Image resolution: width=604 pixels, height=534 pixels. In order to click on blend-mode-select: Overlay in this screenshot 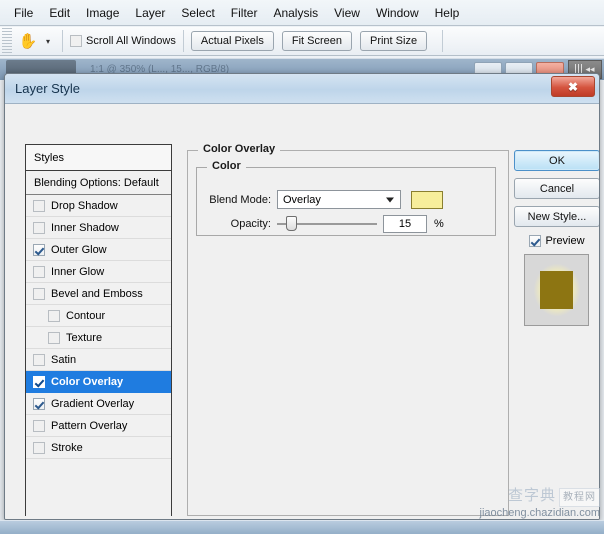, I will do `click(339, 199)`.